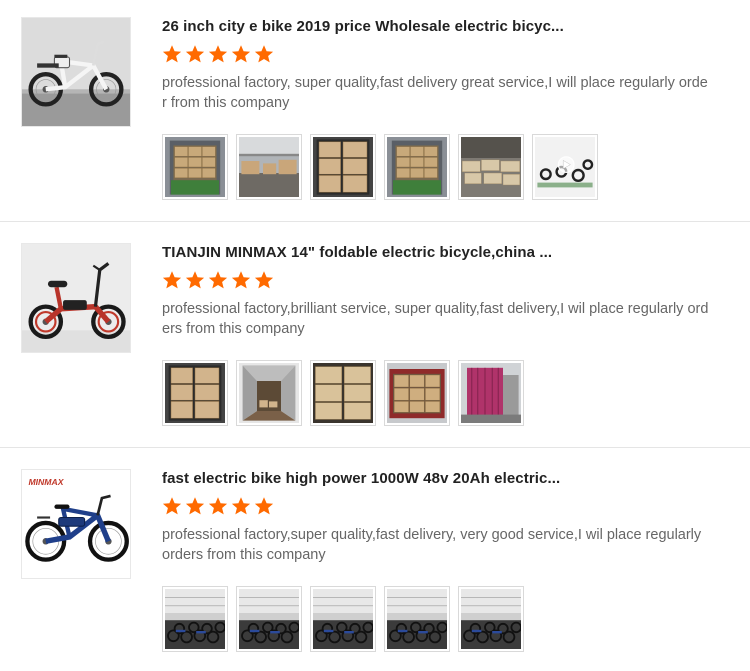 The image size is (750, 671). Describe the element at coordinates (46, 482) in the screenshot. I see `svg-text: MINMAX` at that location.